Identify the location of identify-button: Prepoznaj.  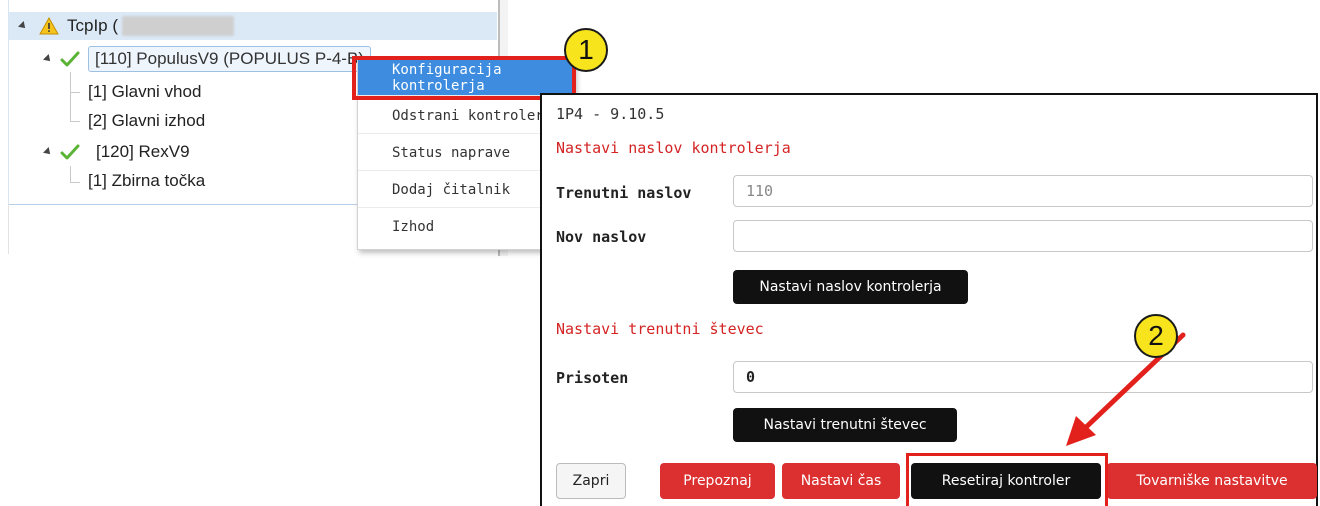
(717, 481).